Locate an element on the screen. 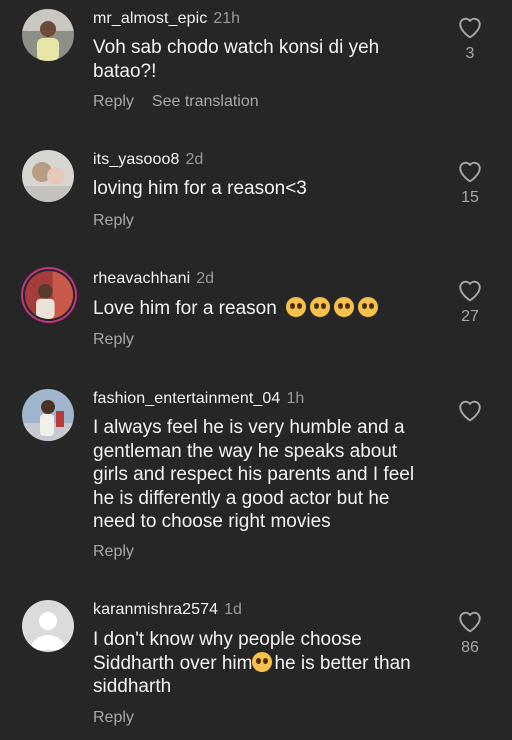  like-button: 86 is located at coordinates (470, 633).